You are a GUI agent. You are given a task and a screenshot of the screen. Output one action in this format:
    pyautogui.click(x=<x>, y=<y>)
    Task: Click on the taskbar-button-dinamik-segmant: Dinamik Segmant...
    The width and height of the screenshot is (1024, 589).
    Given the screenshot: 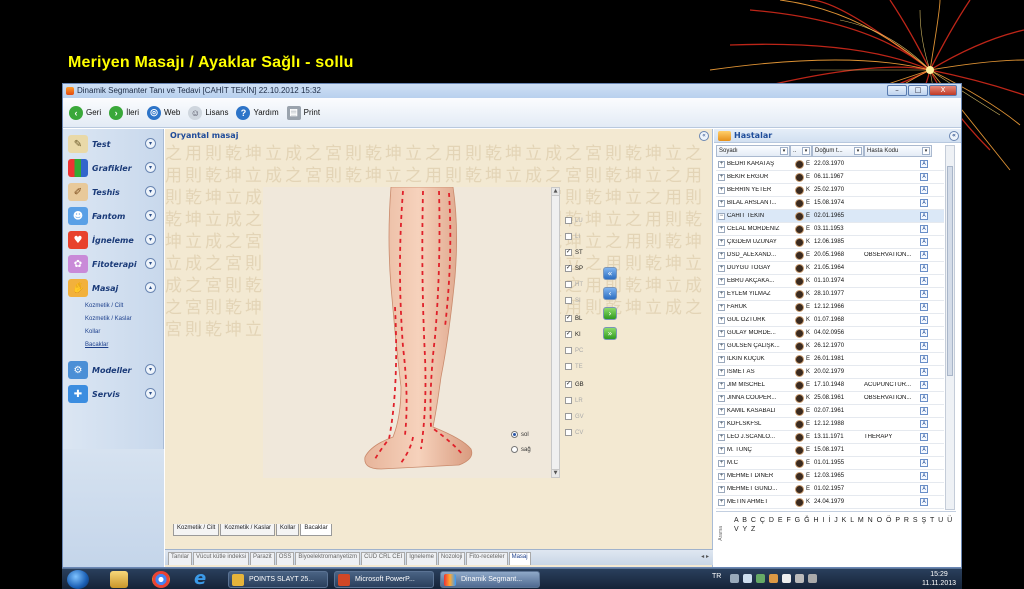 What is the action you would take?
    pyautogui.click(x=490, y=579)
    